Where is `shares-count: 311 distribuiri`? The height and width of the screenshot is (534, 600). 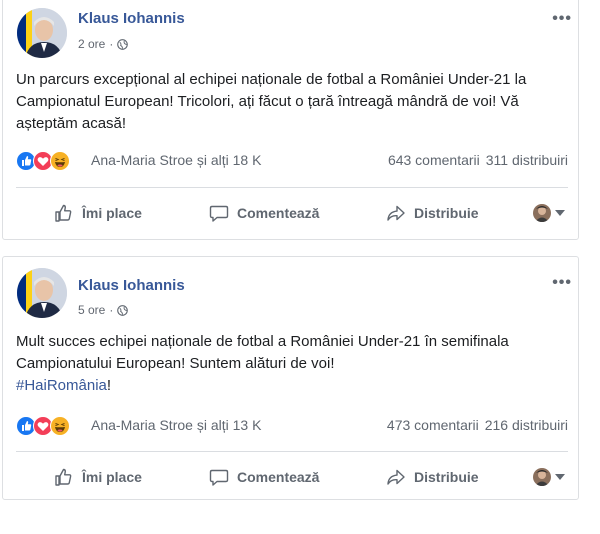 shares-count: 311 distribuiri is located at coordinates (527, 160).